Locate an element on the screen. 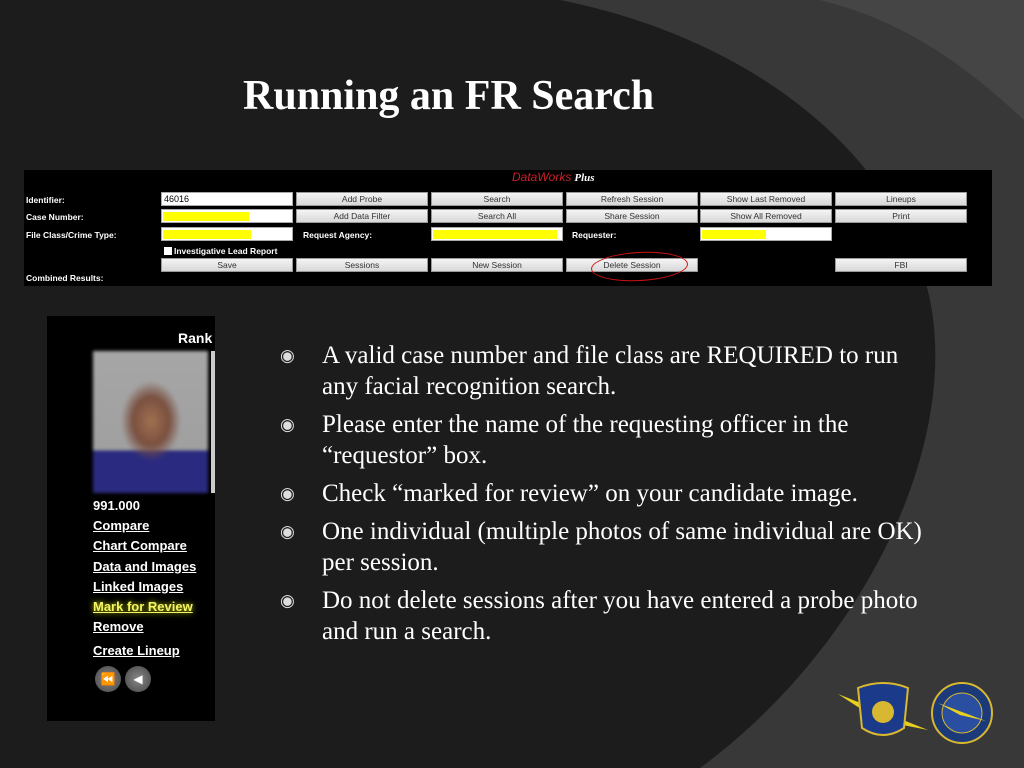 Image resolution: width=1024 pixels, height=768 pixels. print-button: Print is located at coordinates (901, 216).